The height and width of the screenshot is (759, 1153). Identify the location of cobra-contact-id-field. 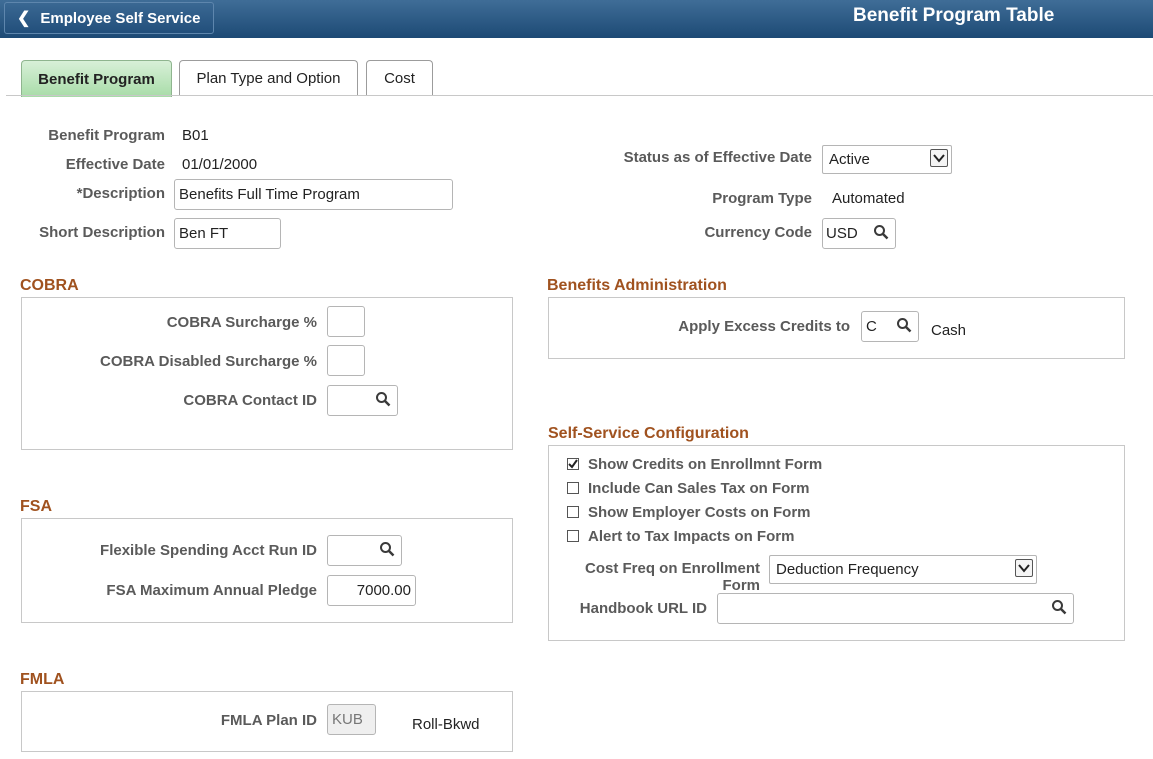
(362, 400).